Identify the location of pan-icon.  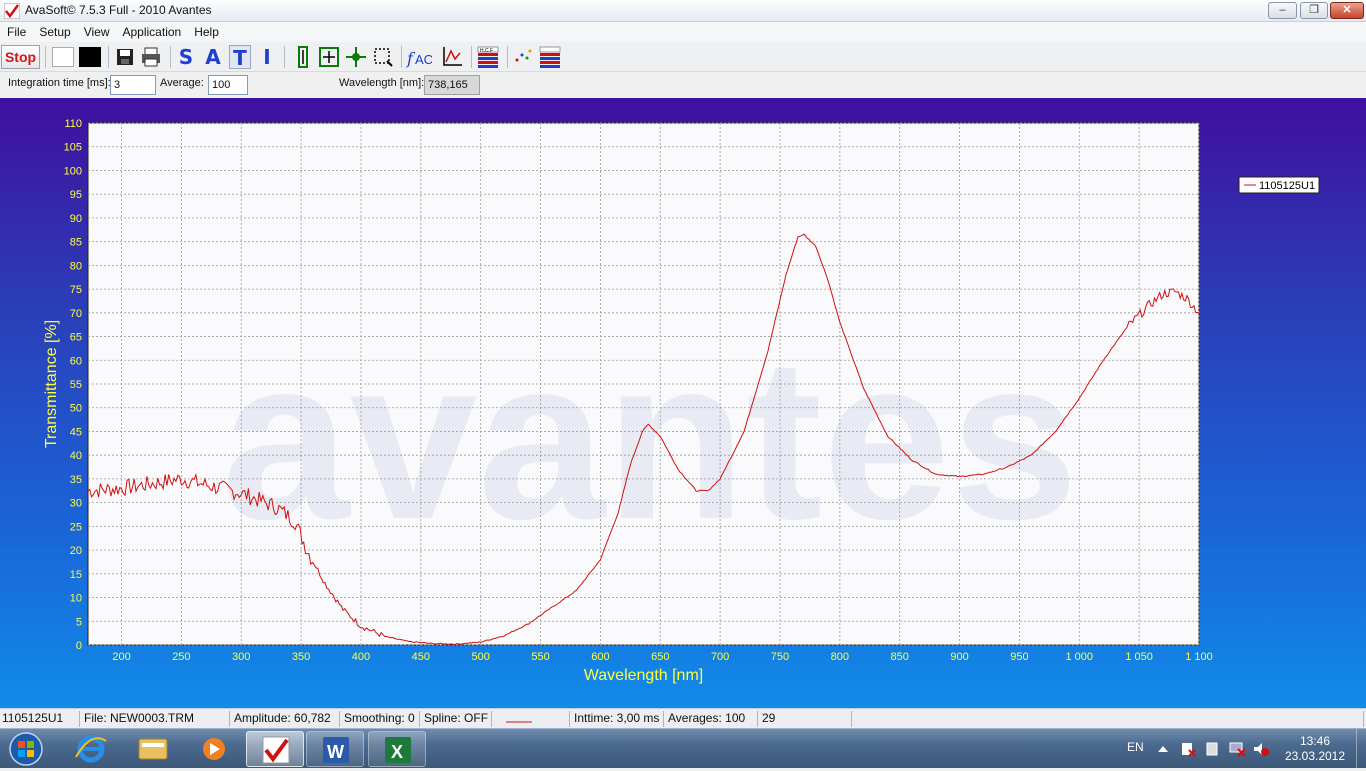
(356, 57).